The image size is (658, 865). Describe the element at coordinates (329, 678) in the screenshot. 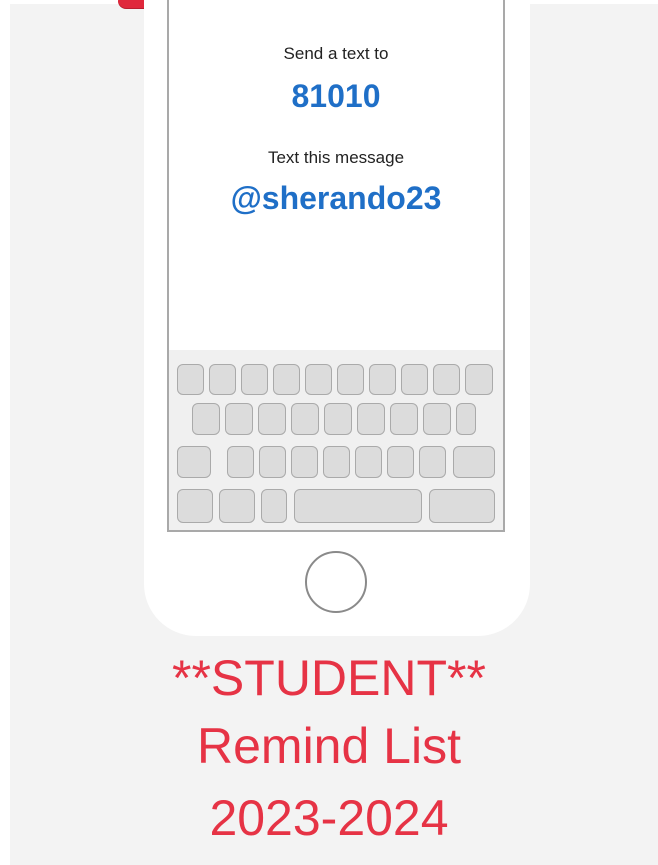

I see `caption-student: **STUDENT**` at that location.